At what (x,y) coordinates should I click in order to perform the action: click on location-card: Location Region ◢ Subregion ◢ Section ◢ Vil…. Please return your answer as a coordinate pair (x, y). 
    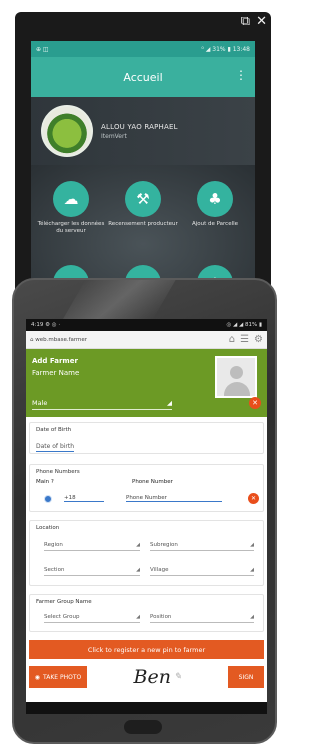
    Looking at the image, I should click on (146, 553).